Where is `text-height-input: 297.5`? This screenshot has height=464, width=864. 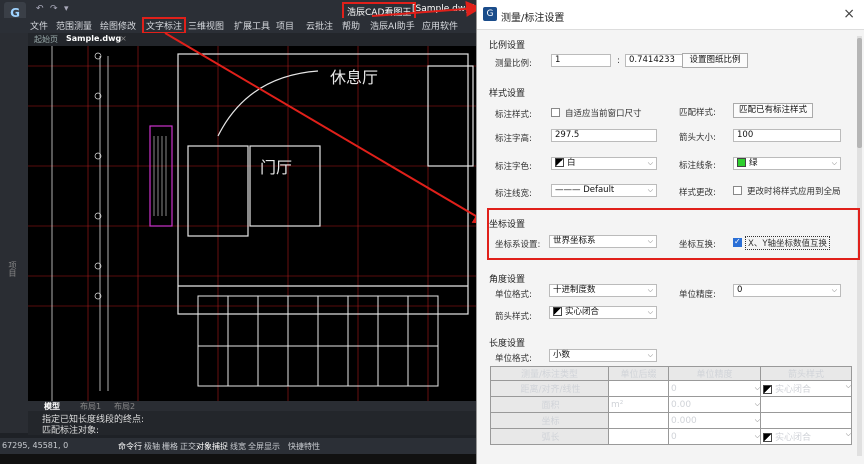 text-height-input: 297.5 is located at coordinates (604, 135).